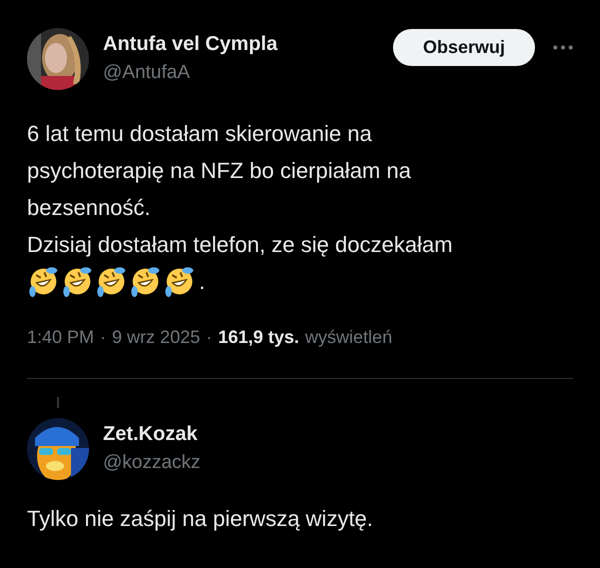 Image resolution: width=600 pixels, height=568 pixels. Describe the element at coordinates (200, 519) in the screenshot. I see `reply-text: Tylko nie zaśpij na pierwszą wizytę.` at that location.